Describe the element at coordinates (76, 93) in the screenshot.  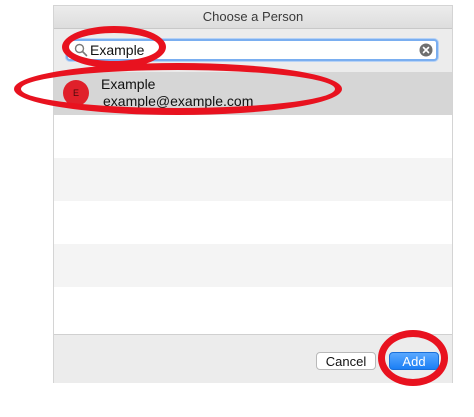
I see `person-avatar: E` at that location.